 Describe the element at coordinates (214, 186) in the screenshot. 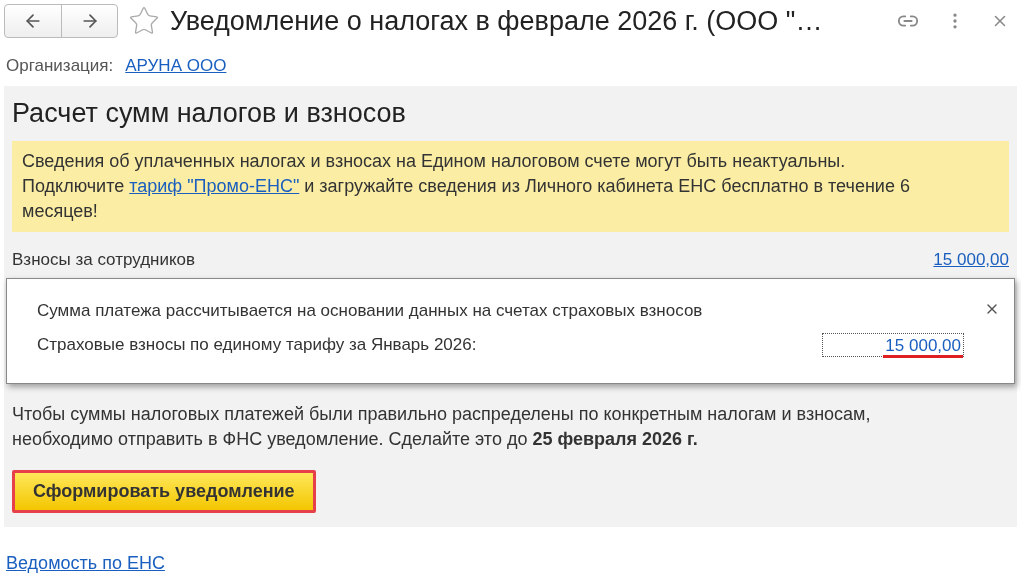

I see `tariff-link: тариф "Промо-ЕНС"` at that location.